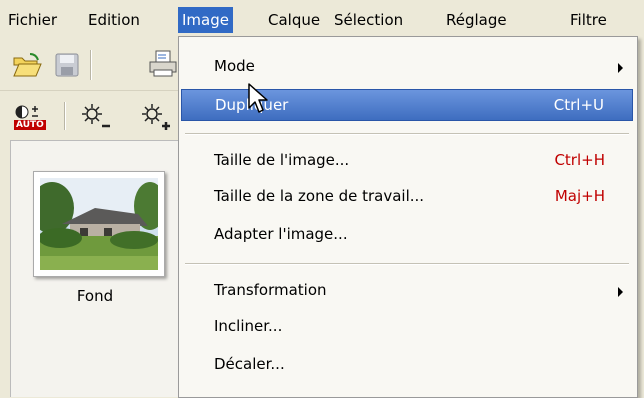 The image size is (644, 398). Describe the element at coordinates (259, 101) in the screenshot. I see `mouse-cursor-icon` at that location.